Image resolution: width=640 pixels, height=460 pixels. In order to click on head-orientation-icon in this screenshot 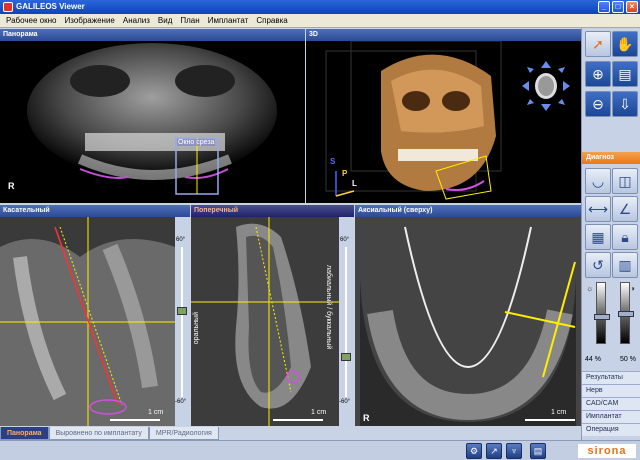, I will do `click(546, 86)`.